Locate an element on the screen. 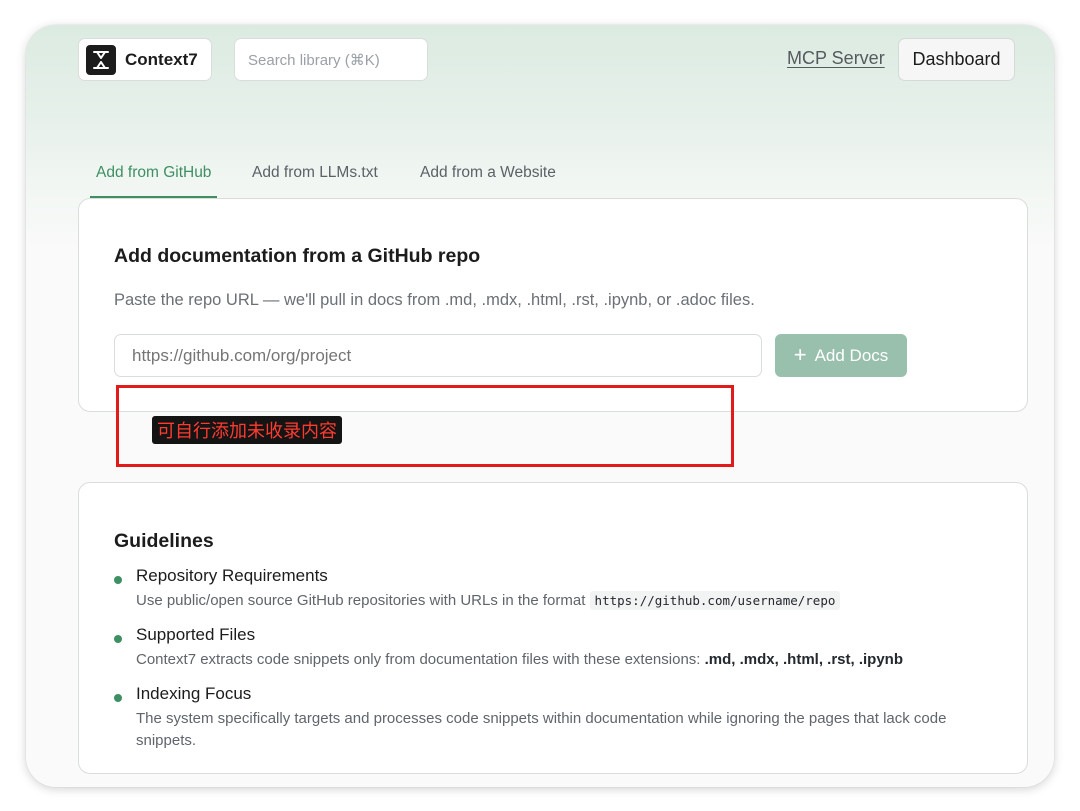  context7-logo-icon is located at coordinates (101, 59).